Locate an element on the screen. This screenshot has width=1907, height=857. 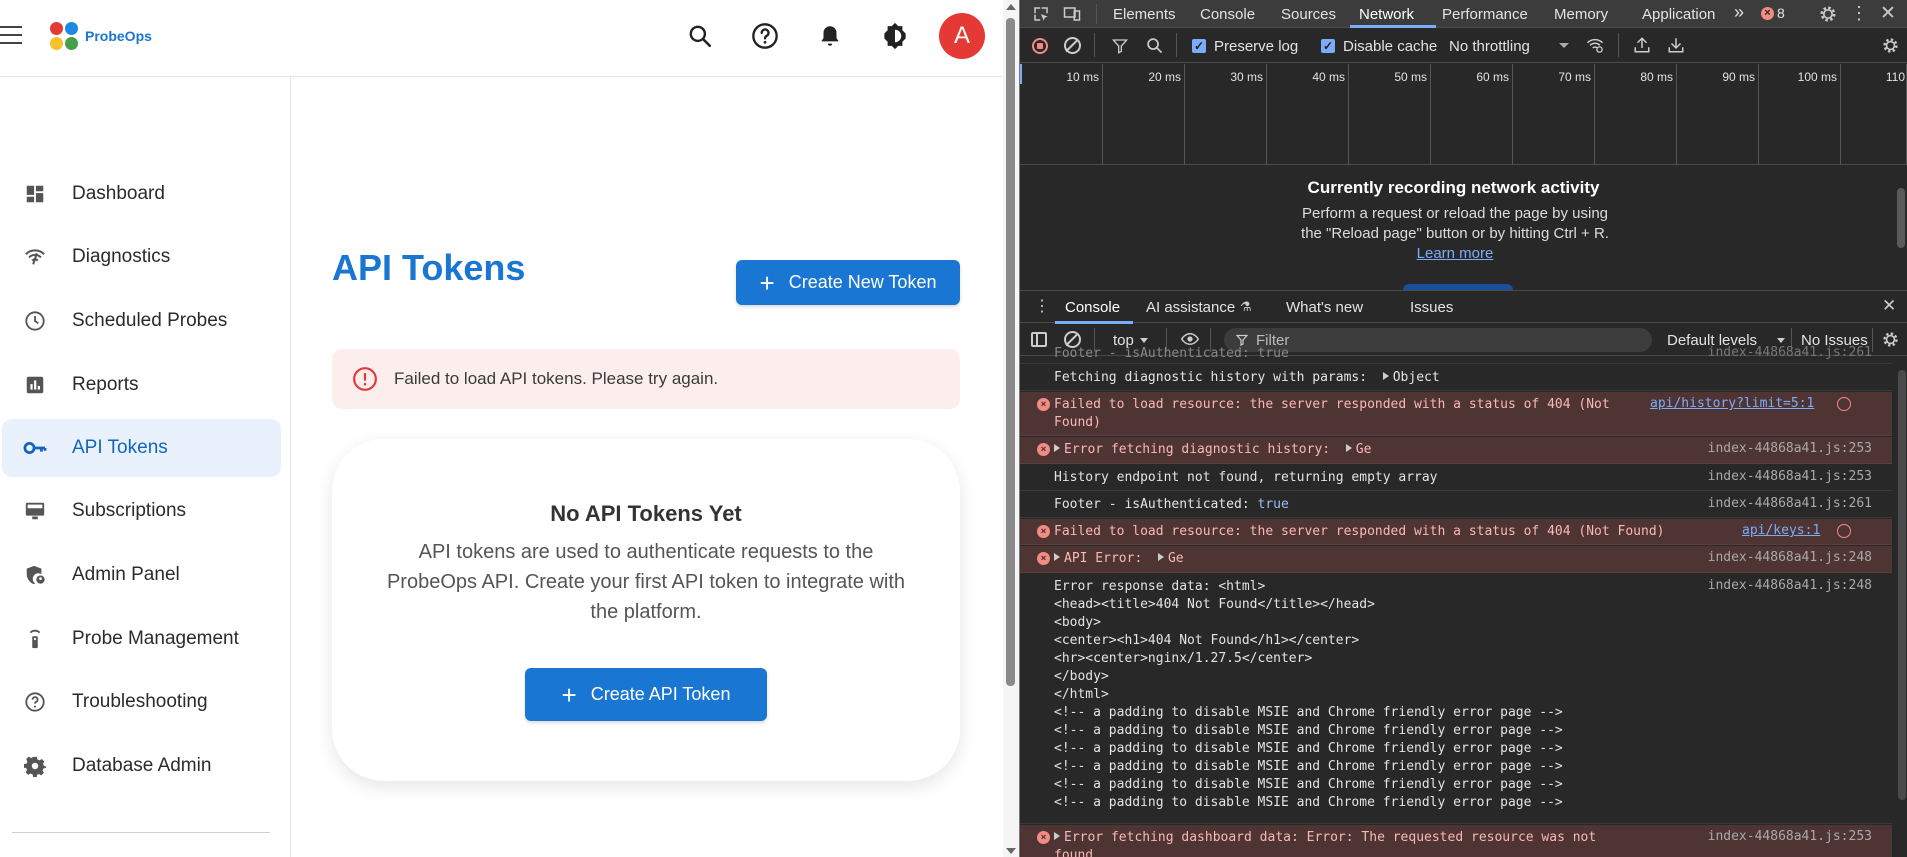
throttling-select: No throttling is located at coordinates (1489, 46).